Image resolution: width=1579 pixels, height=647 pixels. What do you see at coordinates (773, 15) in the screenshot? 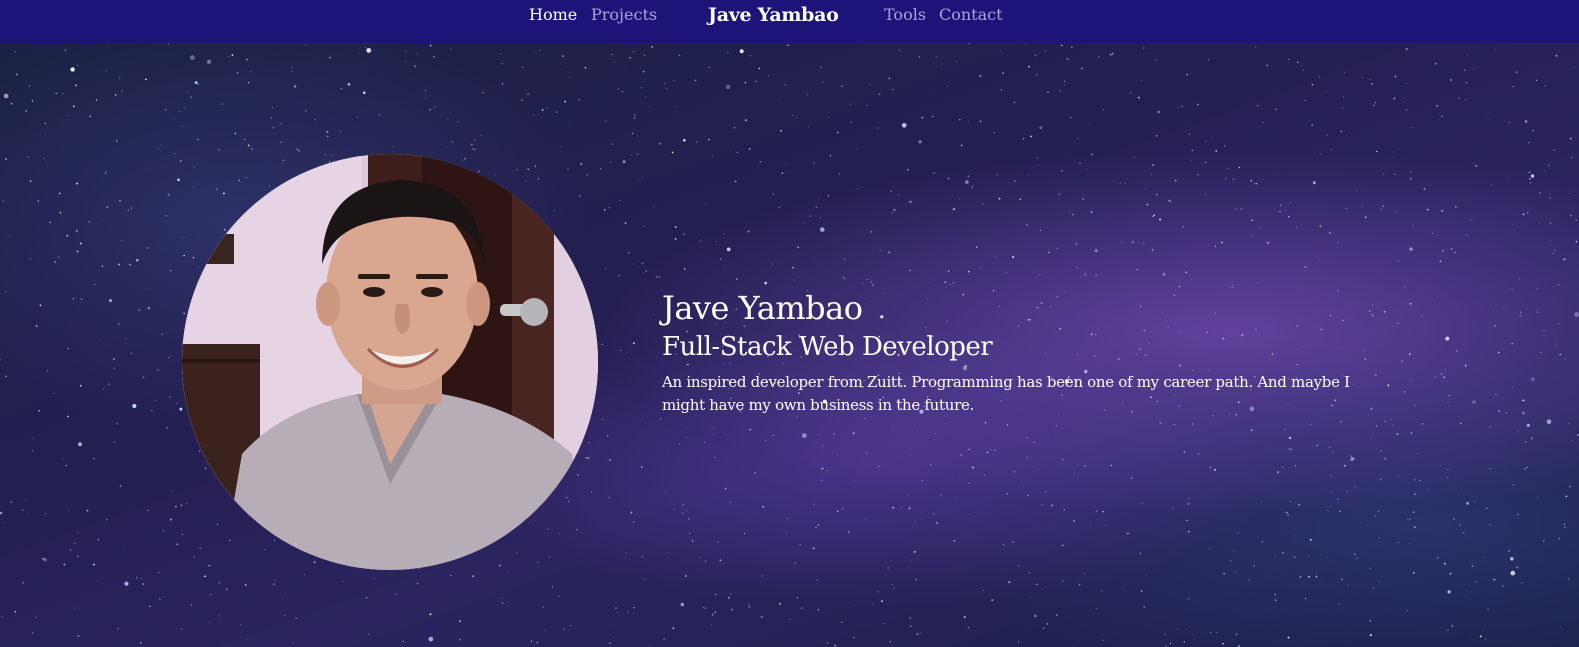
I see `navbar-brand: Jave Yambao` at bounding box center [773, 15].